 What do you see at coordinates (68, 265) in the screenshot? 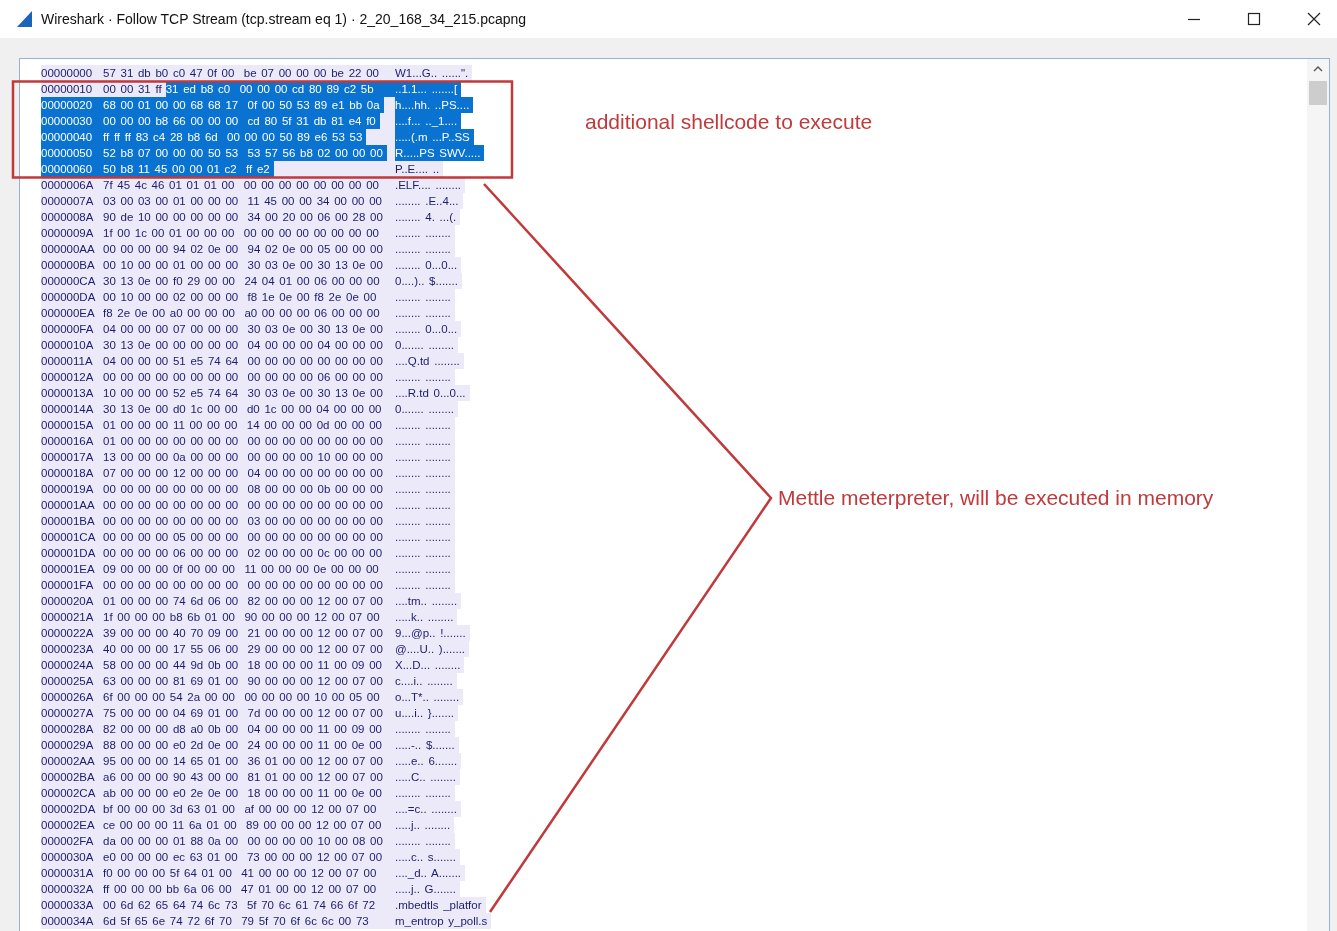
I see `offset-text: 000000BA` at bounding box center [68, 265].